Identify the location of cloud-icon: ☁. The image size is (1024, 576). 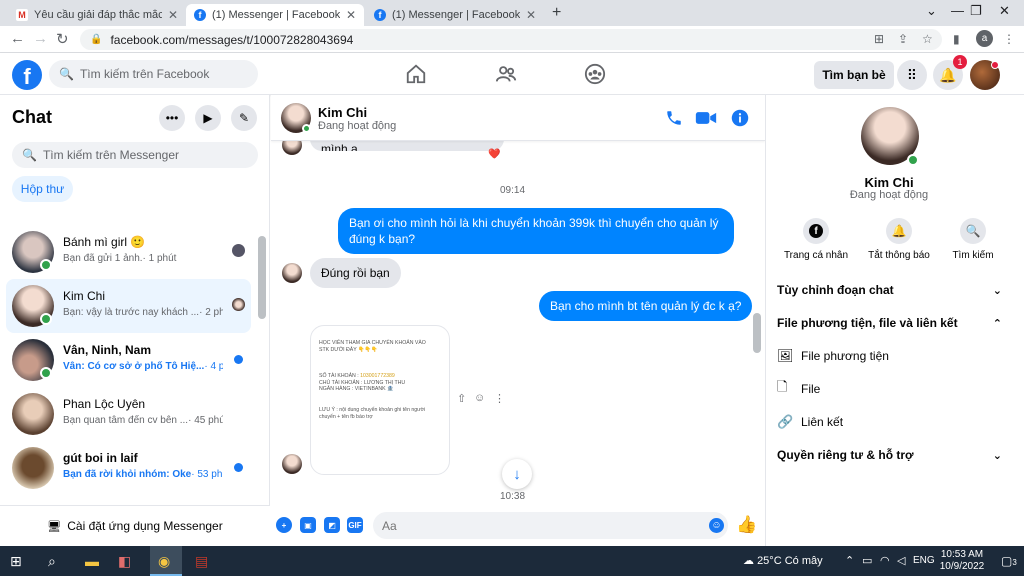
(748, 561).